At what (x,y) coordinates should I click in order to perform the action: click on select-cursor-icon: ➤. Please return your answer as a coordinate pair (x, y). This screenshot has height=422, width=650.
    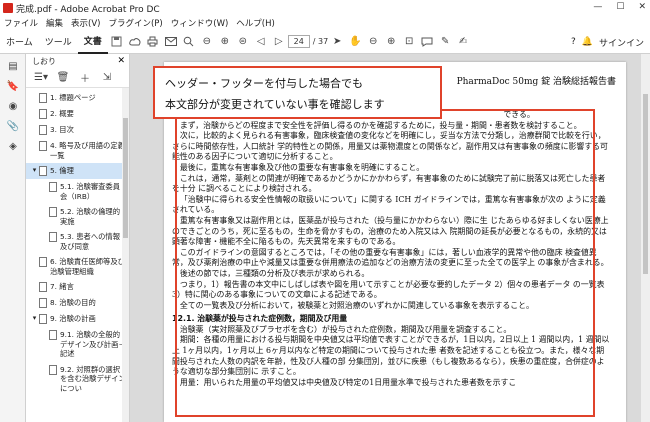
    Looking at the image, I should click on (337, 42).